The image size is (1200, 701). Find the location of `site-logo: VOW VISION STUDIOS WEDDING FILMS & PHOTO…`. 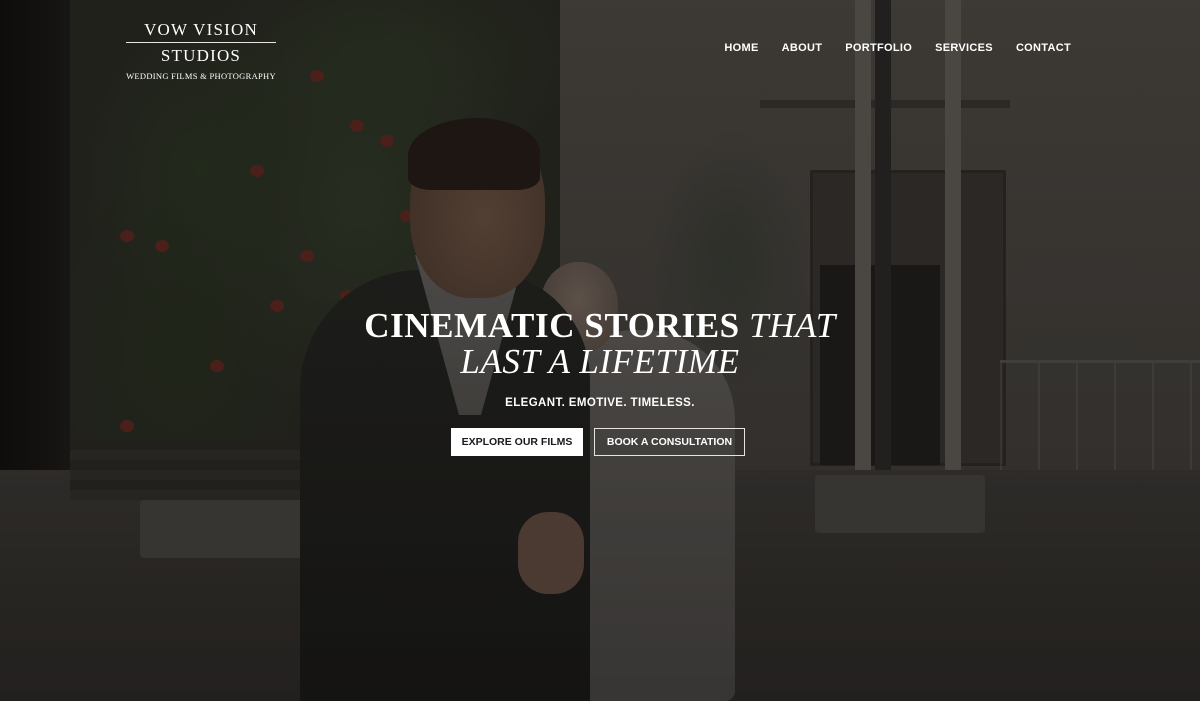

site-logo: VOW VISION STUDIOS WEDDING FILMS & PHOTO… is located at coordinates (201, 50).